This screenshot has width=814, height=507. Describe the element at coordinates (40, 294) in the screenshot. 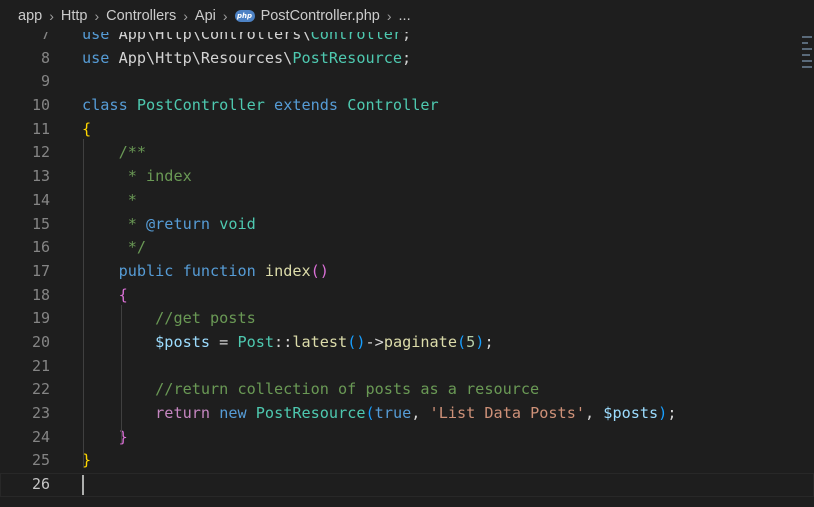

I see `line-number: 18` at that location.